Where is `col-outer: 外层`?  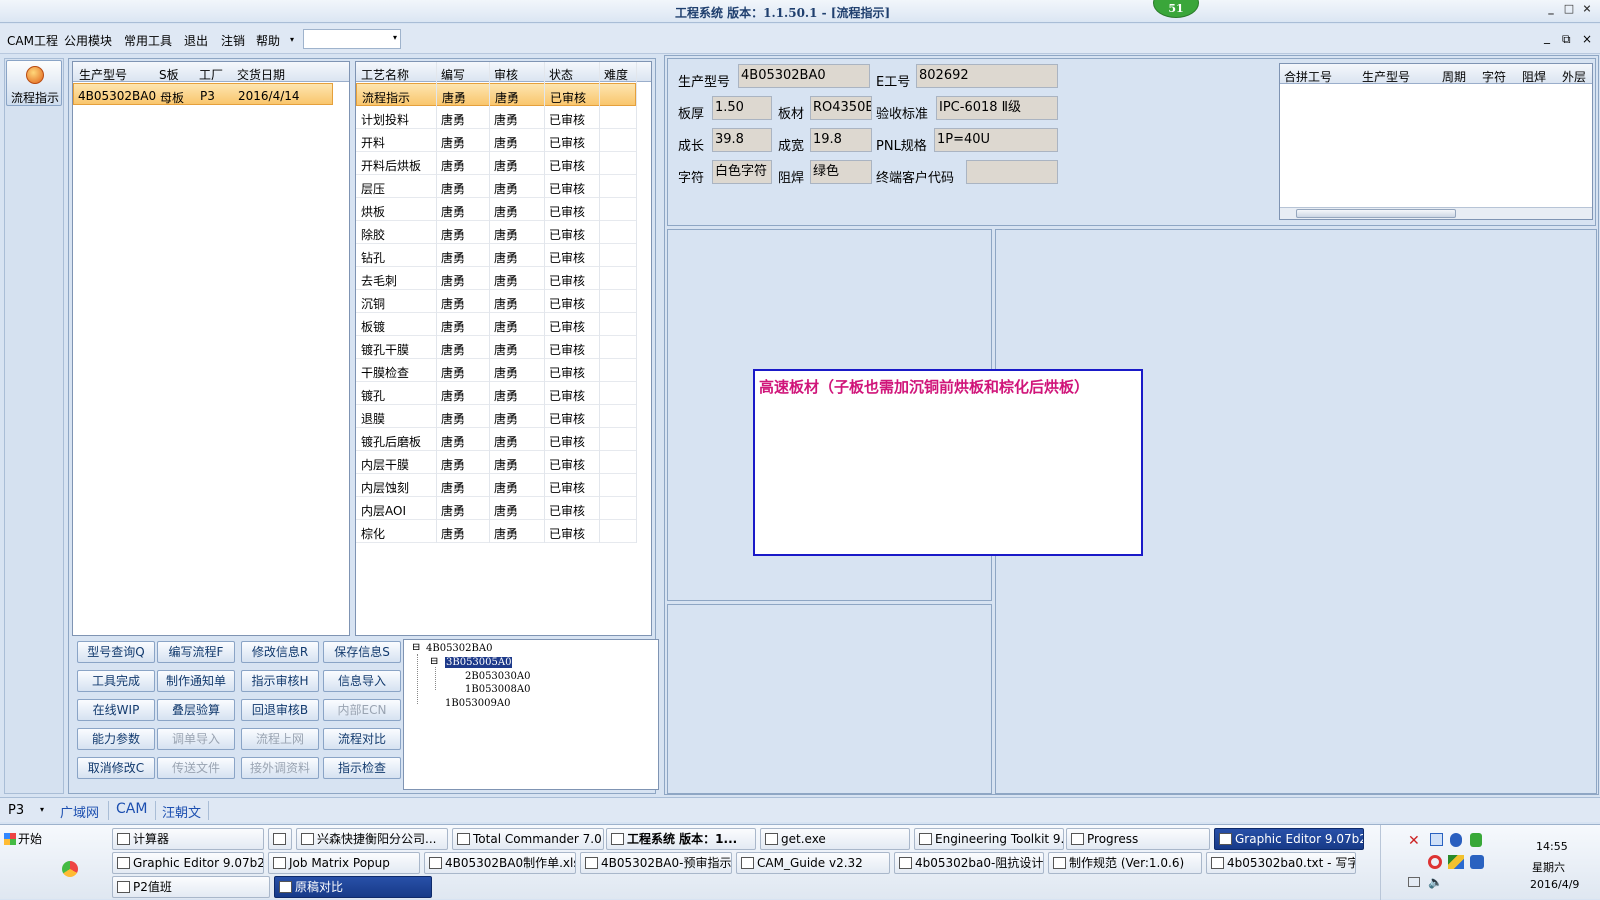
col-outer: 外层 is located at coordinates (1574, 76).